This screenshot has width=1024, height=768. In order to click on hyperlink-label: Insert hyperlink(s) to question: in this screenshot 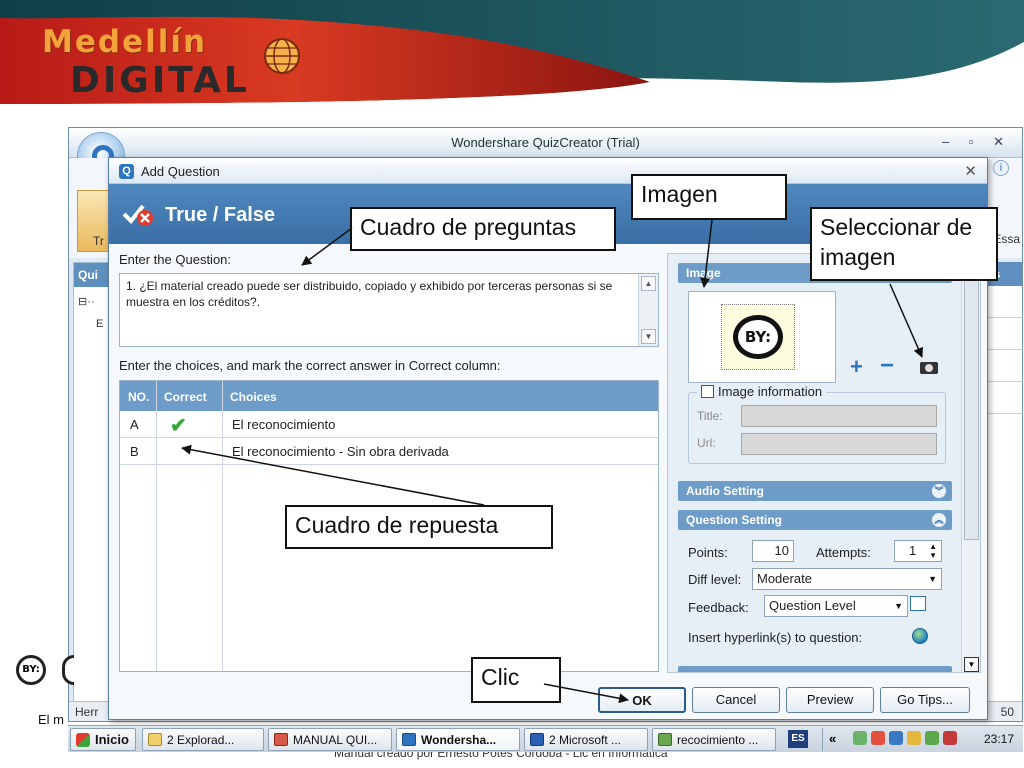, I will do `click(775, 637)`.